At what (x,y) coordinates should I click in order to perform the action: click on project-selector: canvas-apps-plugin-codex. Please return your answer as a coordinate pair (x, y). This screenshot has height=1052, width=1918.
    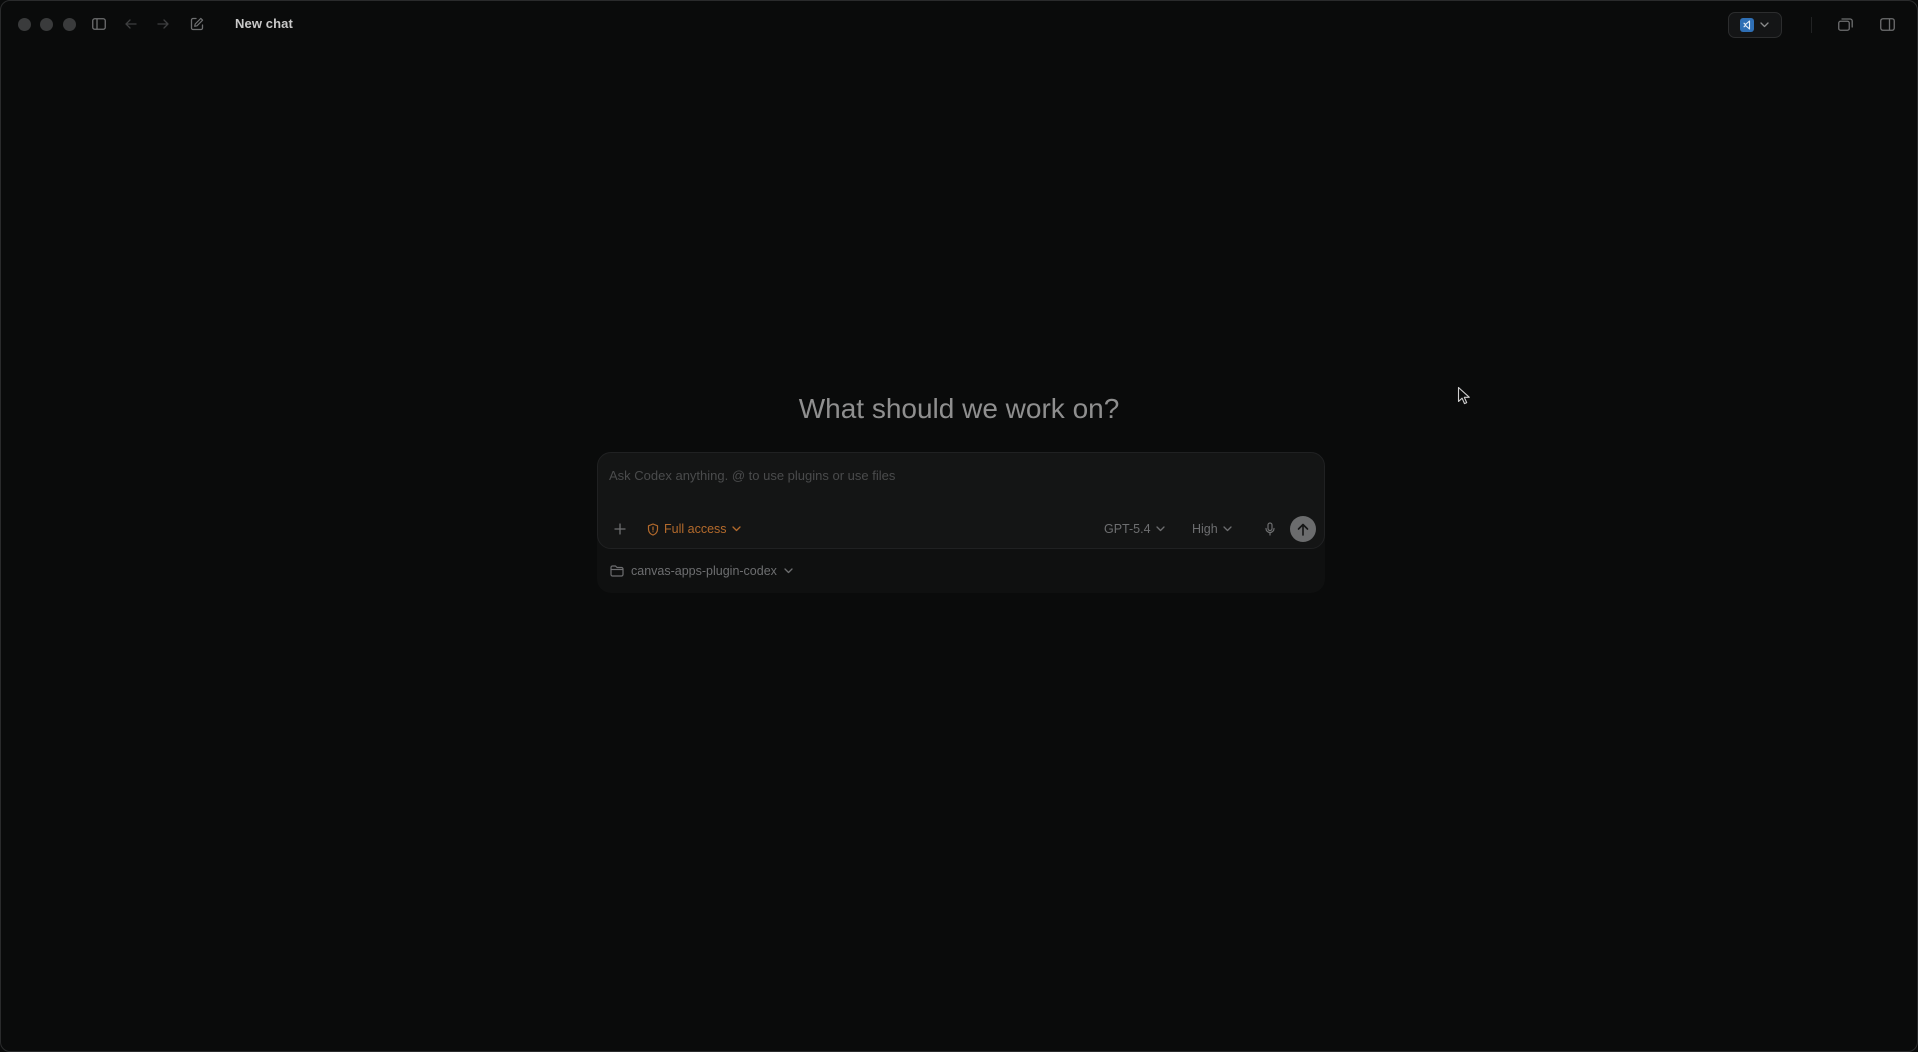
    Looking at the image, I should click on (701, 571).